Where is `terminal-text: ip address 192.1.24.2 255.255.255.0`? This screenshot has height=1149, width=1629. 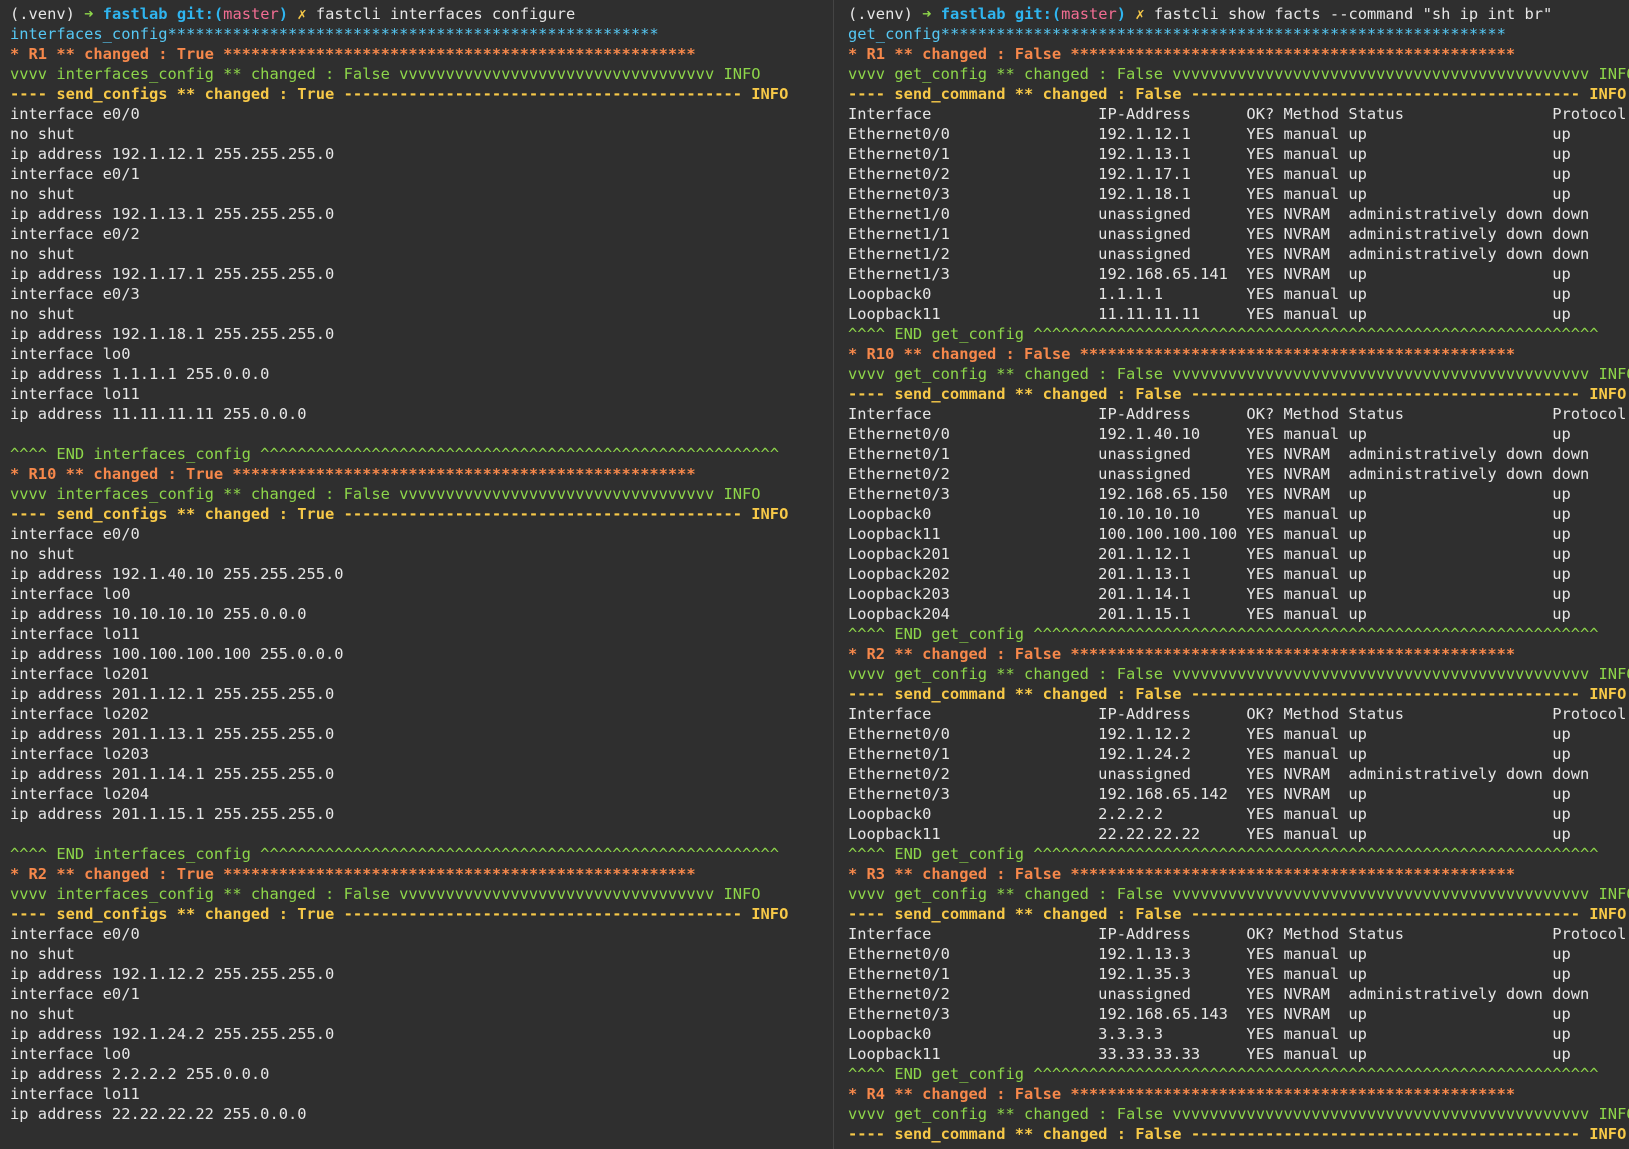 terminal-text: ip address 192.1.24.2 255.255.255.0 is located at coordinates (172, 1034).